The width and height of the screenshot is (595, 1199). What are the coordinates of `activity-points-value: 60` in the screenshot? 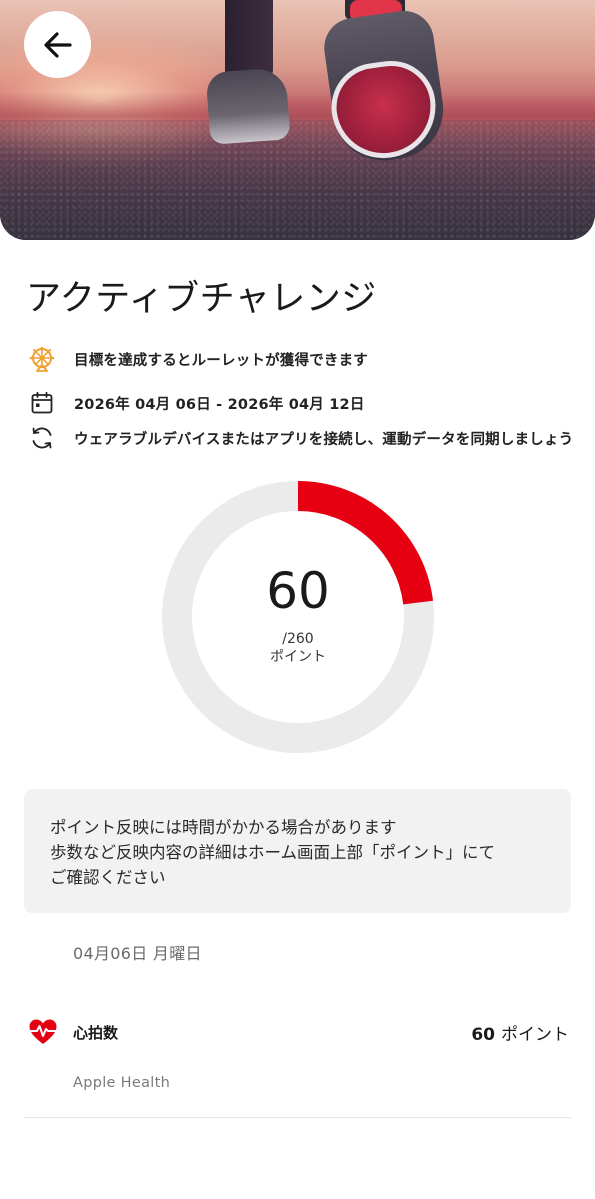 It's located at (483, 1035).